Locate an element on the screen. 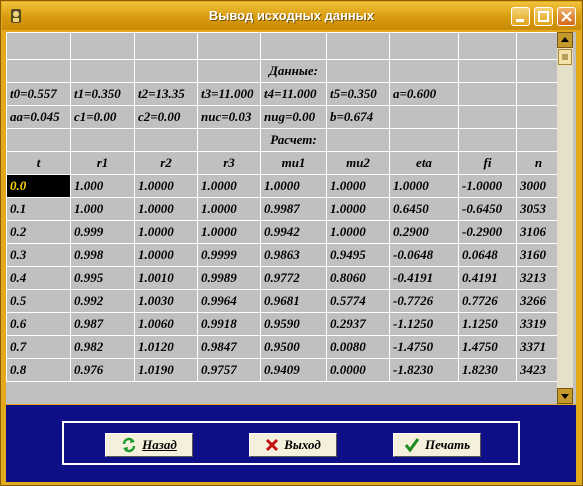 The width and height of the screenshot is (583, 486). table-cell: 0.7726 is located at coordinates (487, 301).